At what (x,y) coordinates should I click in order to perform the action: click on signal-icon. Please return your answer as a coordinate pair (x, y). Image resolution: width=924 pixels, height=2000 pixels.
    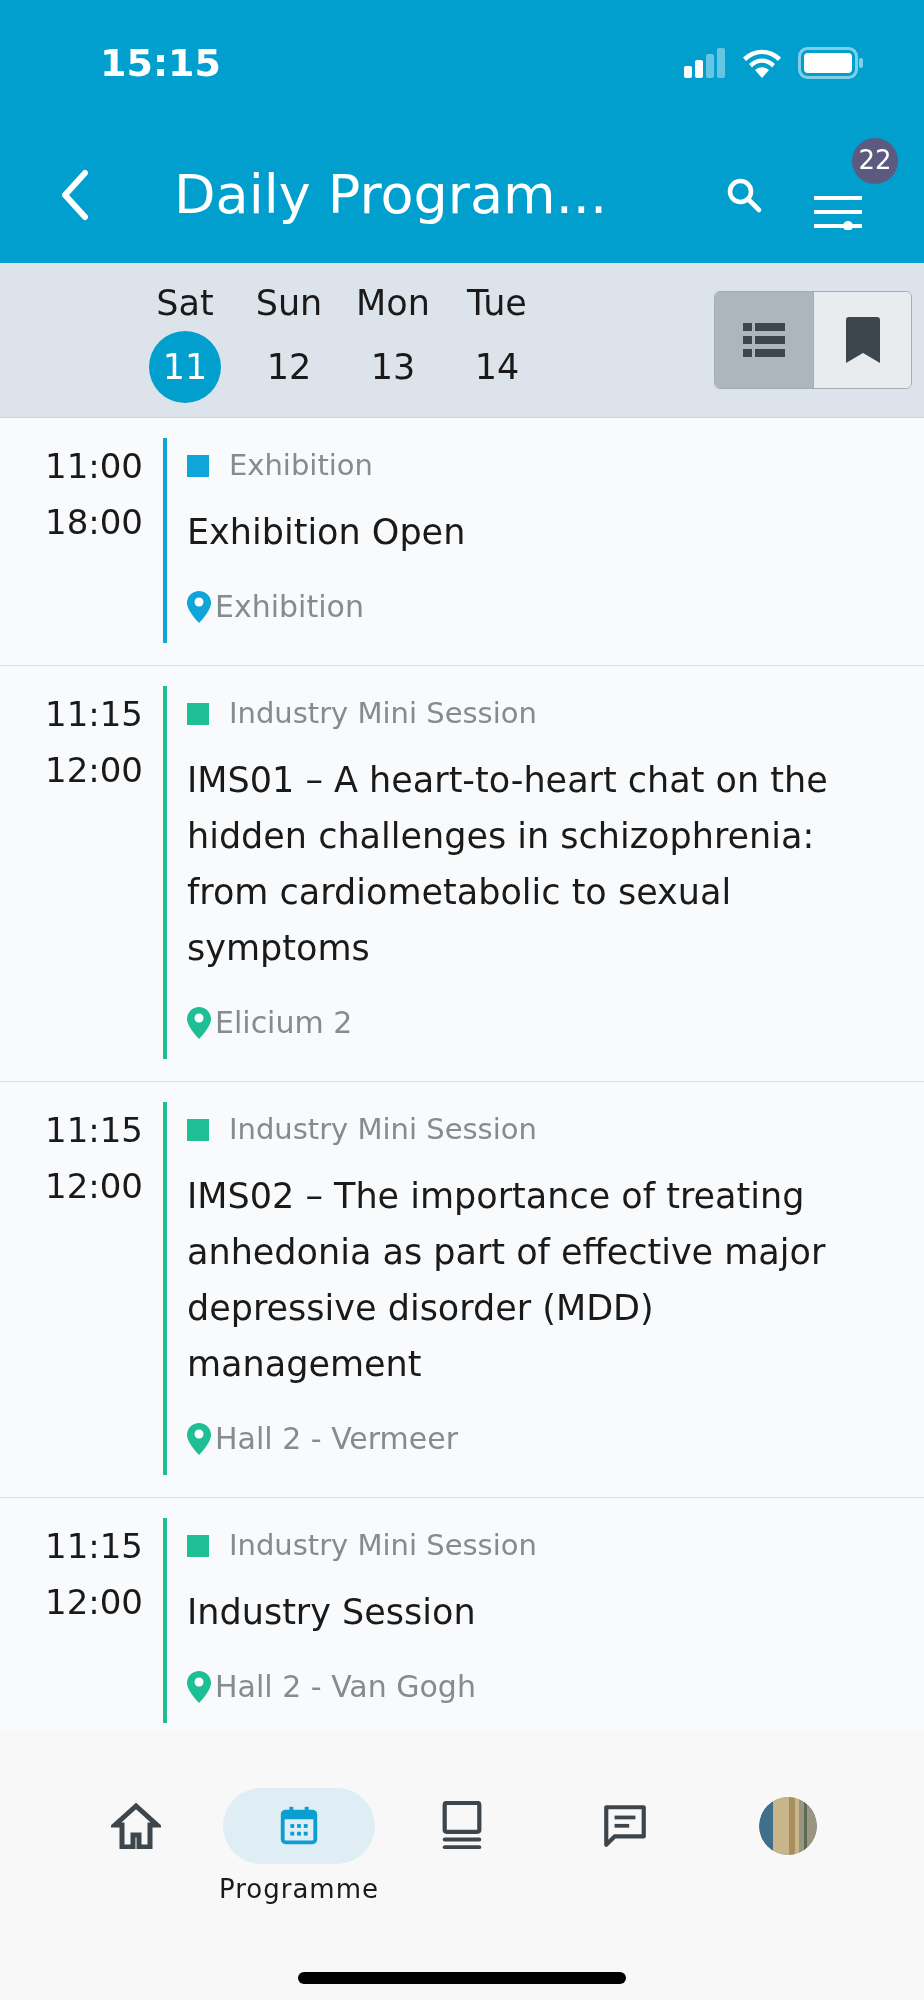
    Looking at the image, I should click on (705, 63).